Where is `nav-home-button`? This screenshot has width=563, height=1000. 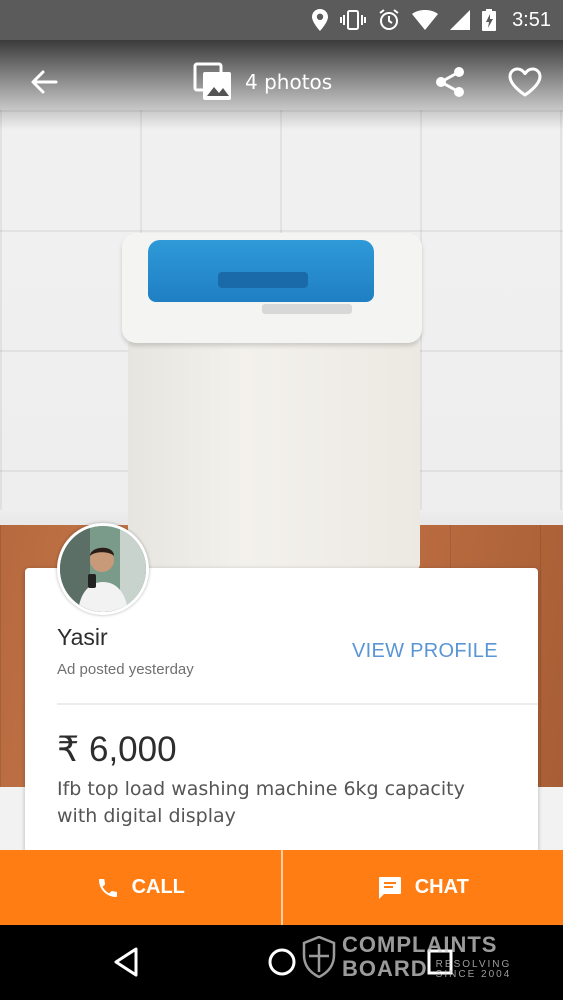
nav-home-button is located at coordinates (282, 962).